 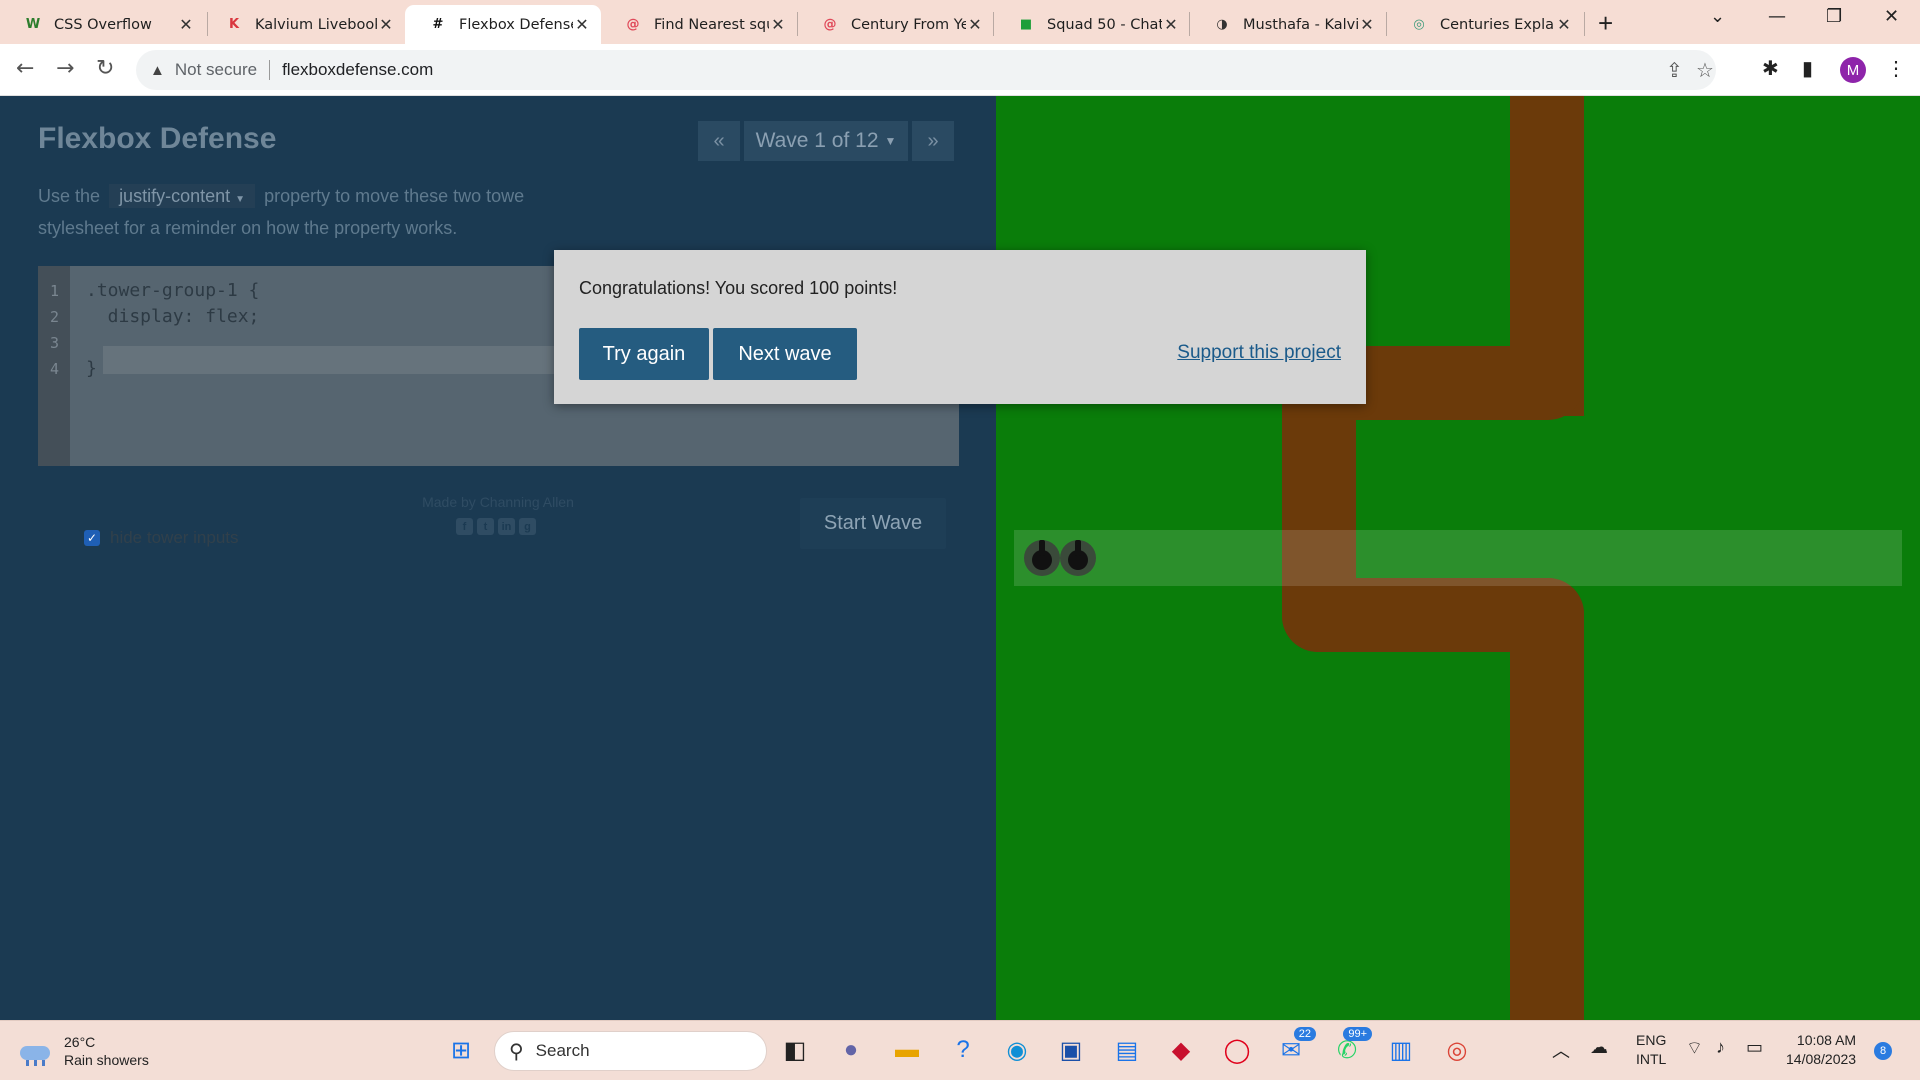 I want to click on mail-icon: ✉ 22, so click(x=1295, y=1047).